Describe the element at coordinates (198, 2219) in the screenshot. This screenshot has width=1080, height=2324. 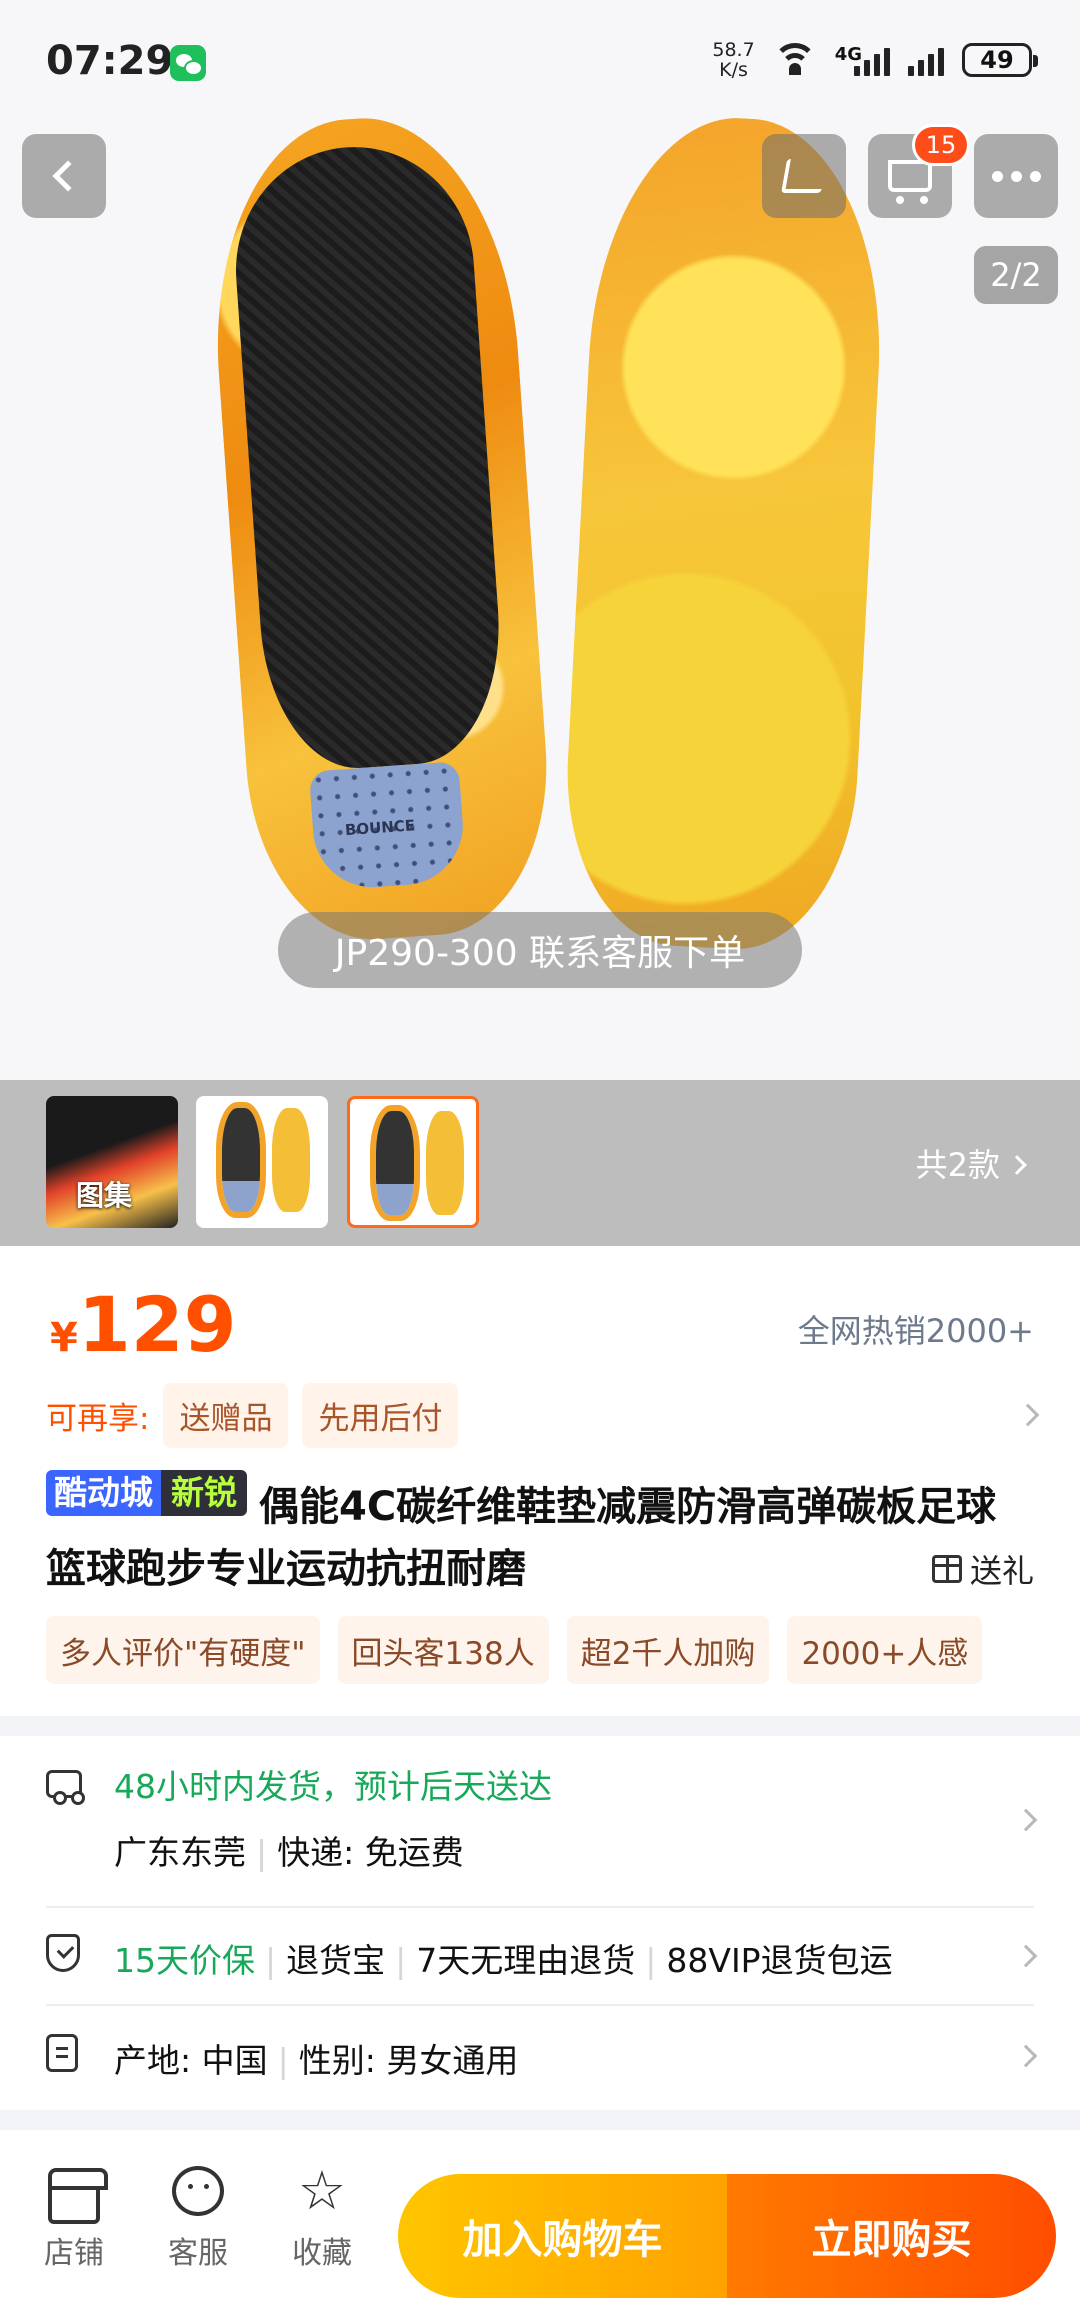
I see `customer-service-button: 客服` at that location.